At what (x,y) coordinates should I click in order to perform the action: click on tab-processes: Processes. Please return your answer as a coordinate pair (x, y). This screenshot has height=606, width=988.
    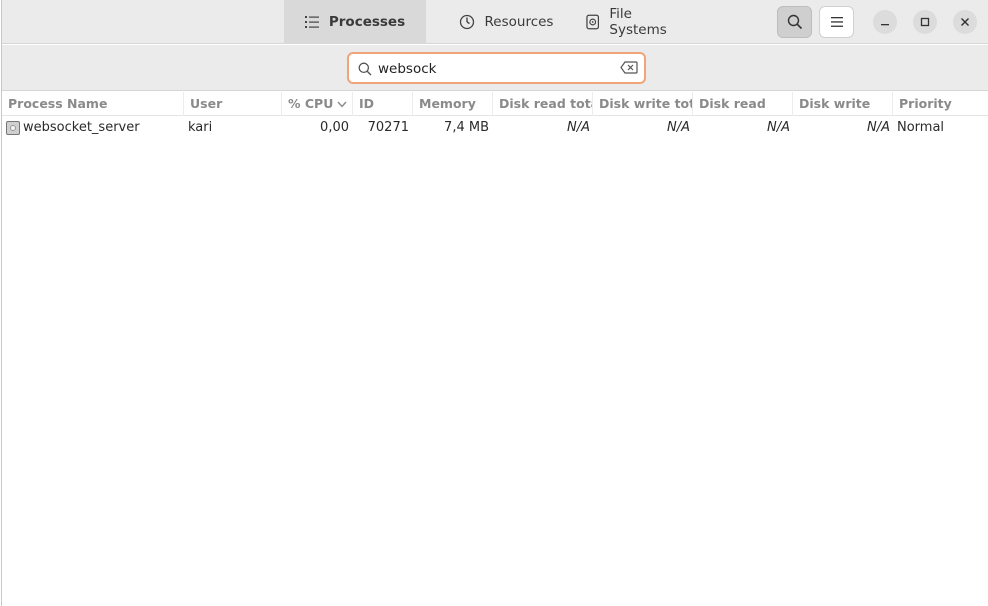
    Looking at the image, I should click on (355, 22).